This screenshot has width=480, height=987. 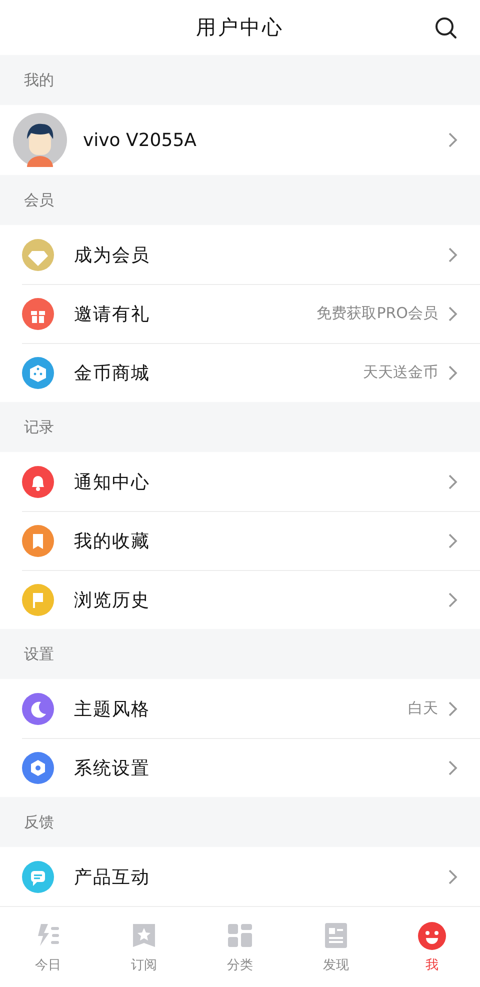 I want to click on menu-row: vivo V2055A, so click(x=240, y=140).